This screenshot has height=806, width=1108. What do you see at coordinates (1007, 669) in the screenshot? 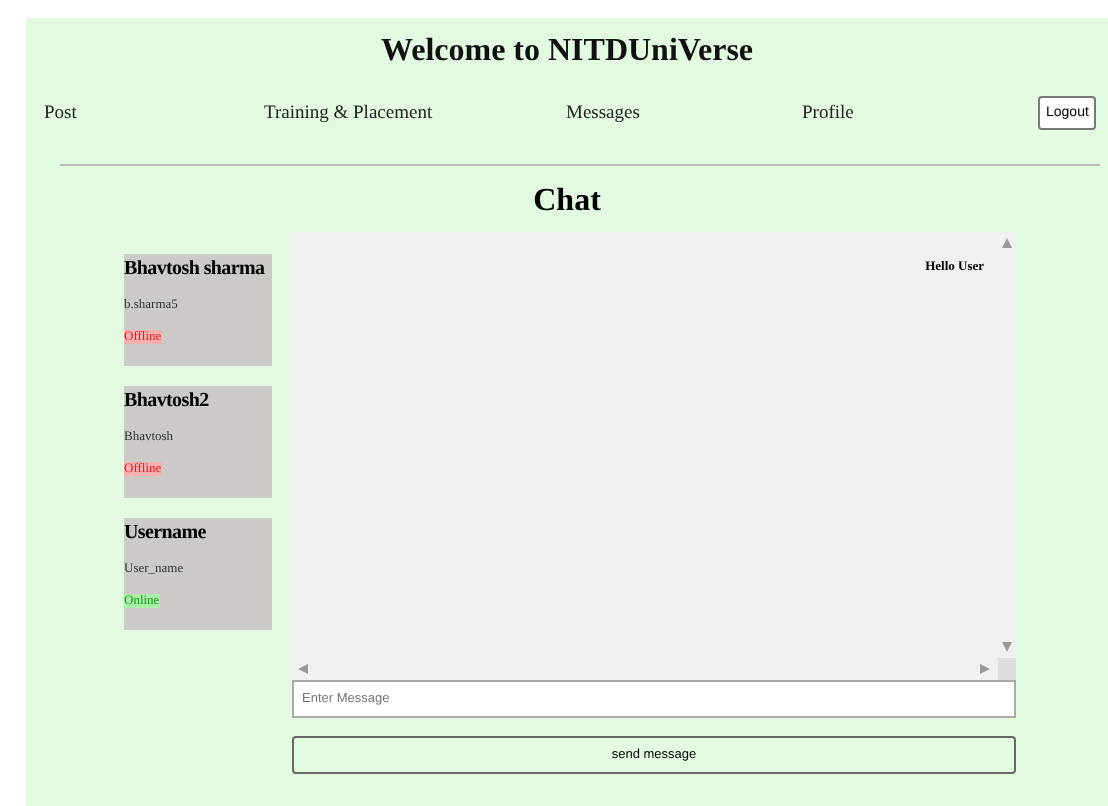
I see `scrollbar-corner` at bounding box center [1007, 669].